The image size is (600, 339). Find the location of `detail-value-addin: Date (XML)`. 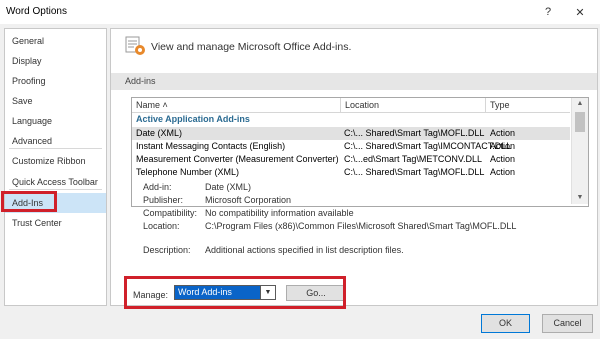

detail-value-addin: Date (XML) is located at coordinates (228, 187).